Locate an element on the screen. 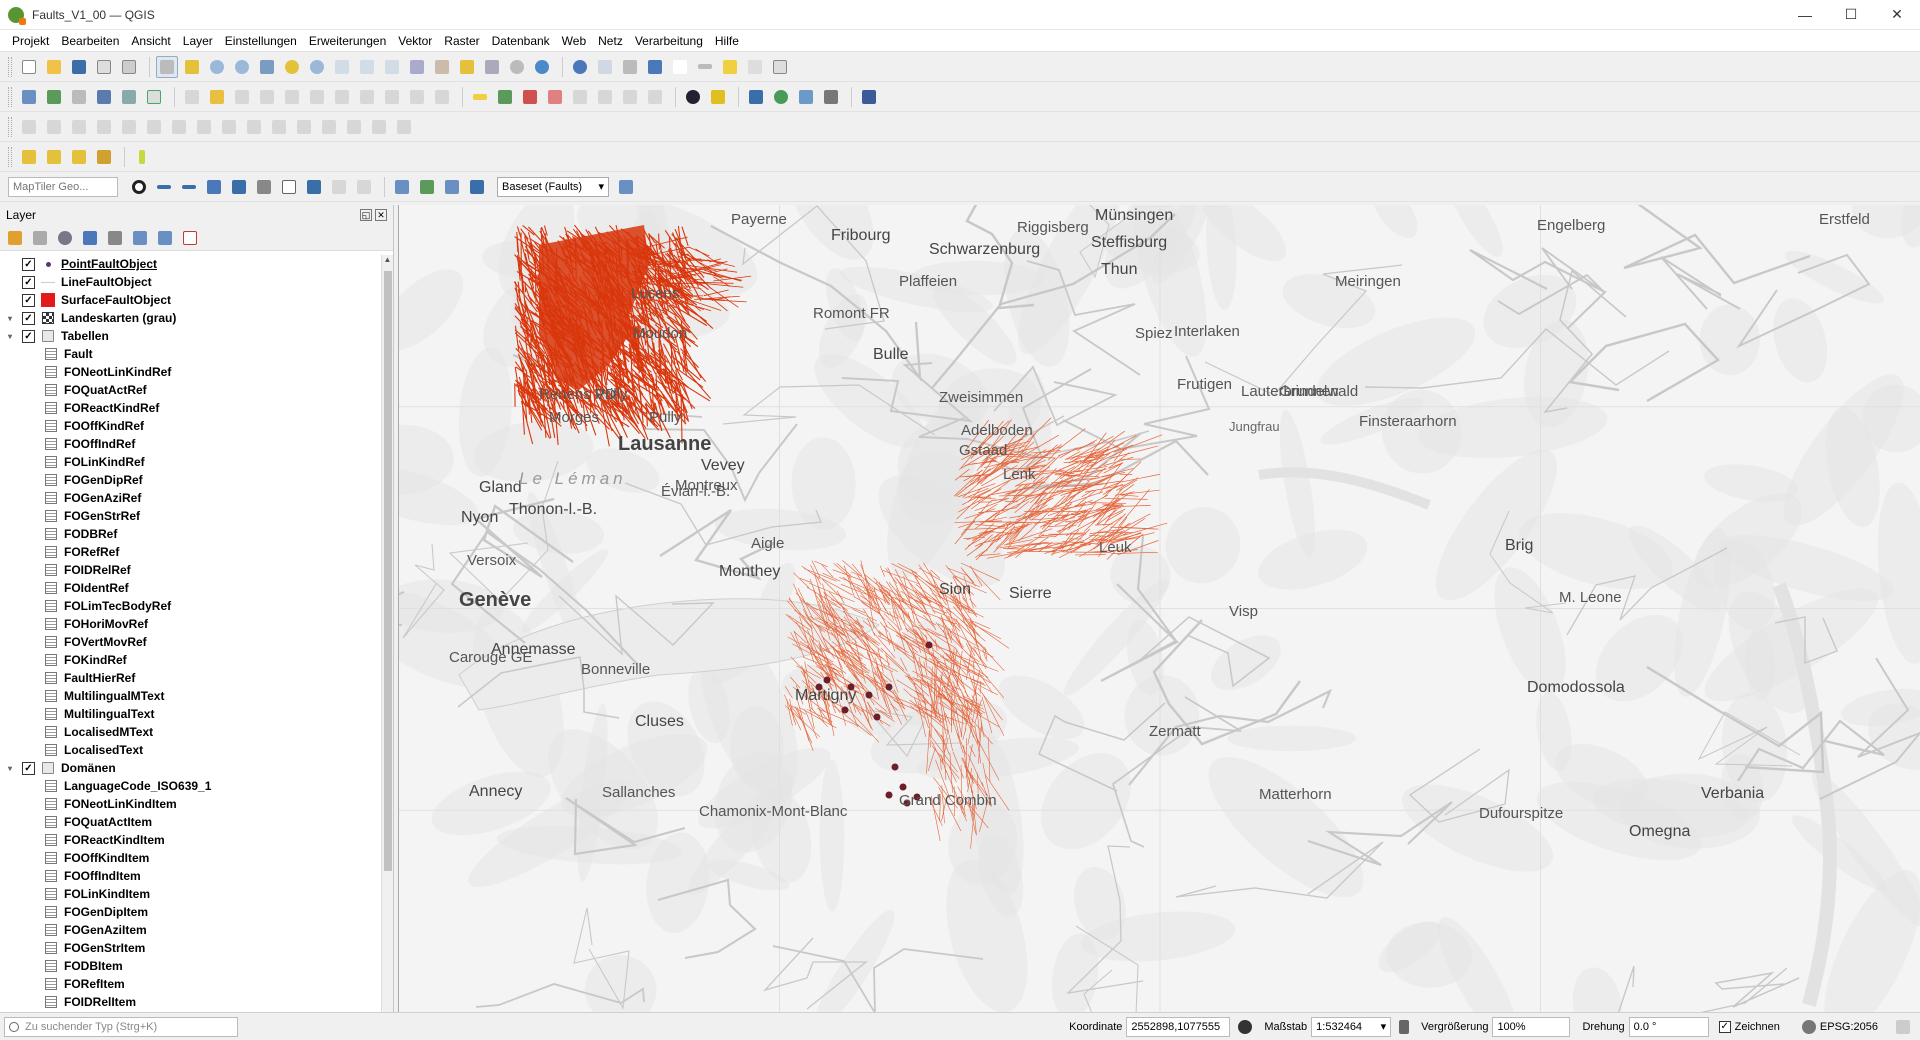  menu-vektor: Vektor is located at coordinates (415, 41).